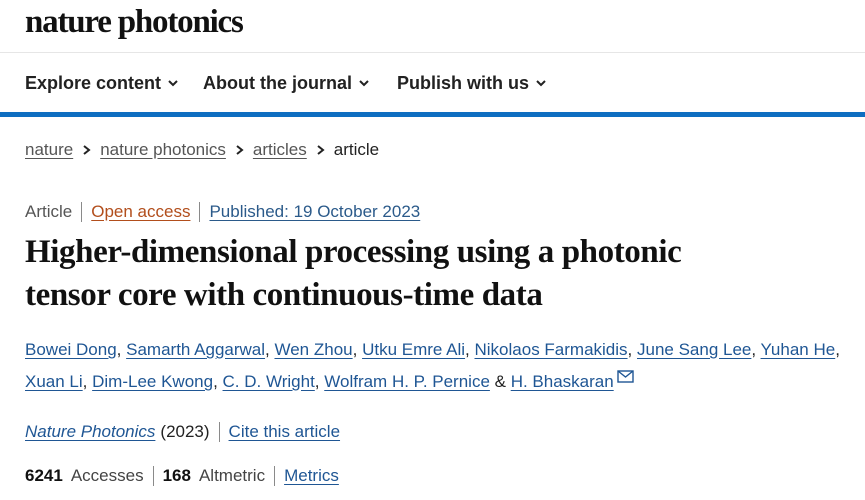 The width and height of the screenshot is (865, 500). I want to click on nav-about-label: About the journal, so click(277, 83).